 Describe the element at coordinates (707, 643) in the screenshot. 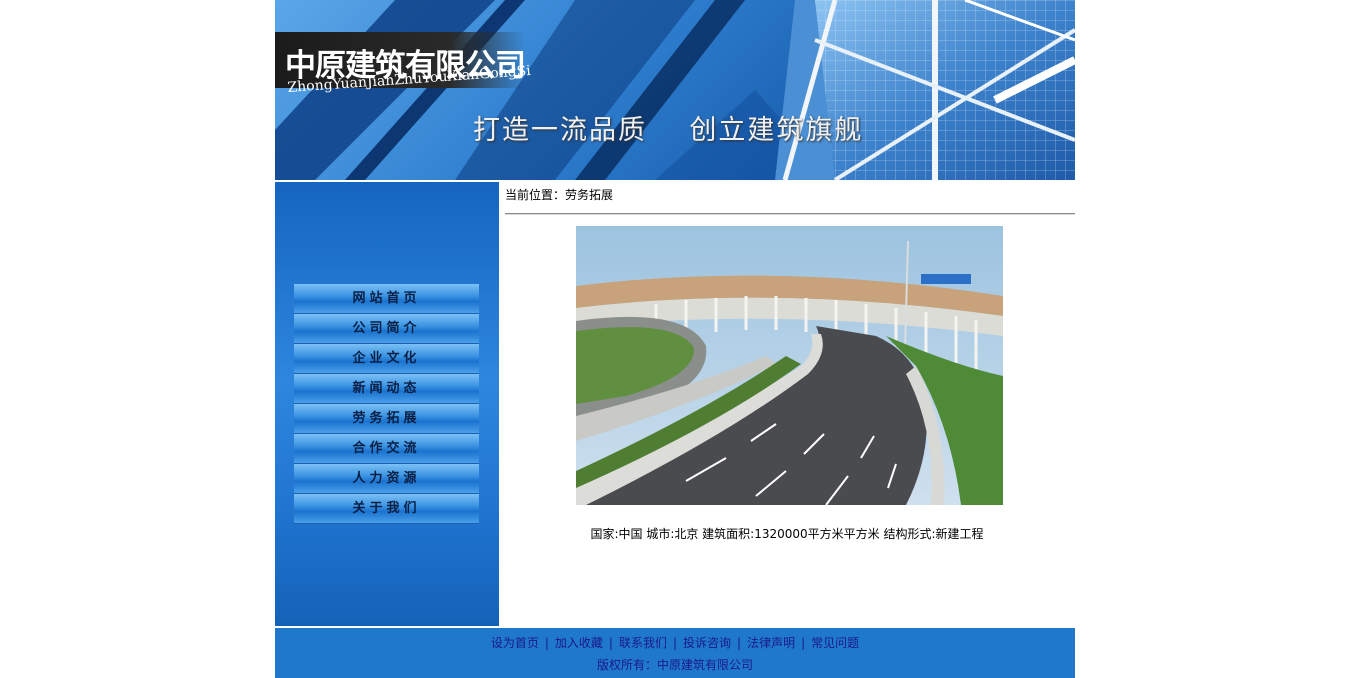

I see `footer-link-complaints: 投诉咨询` at that location.